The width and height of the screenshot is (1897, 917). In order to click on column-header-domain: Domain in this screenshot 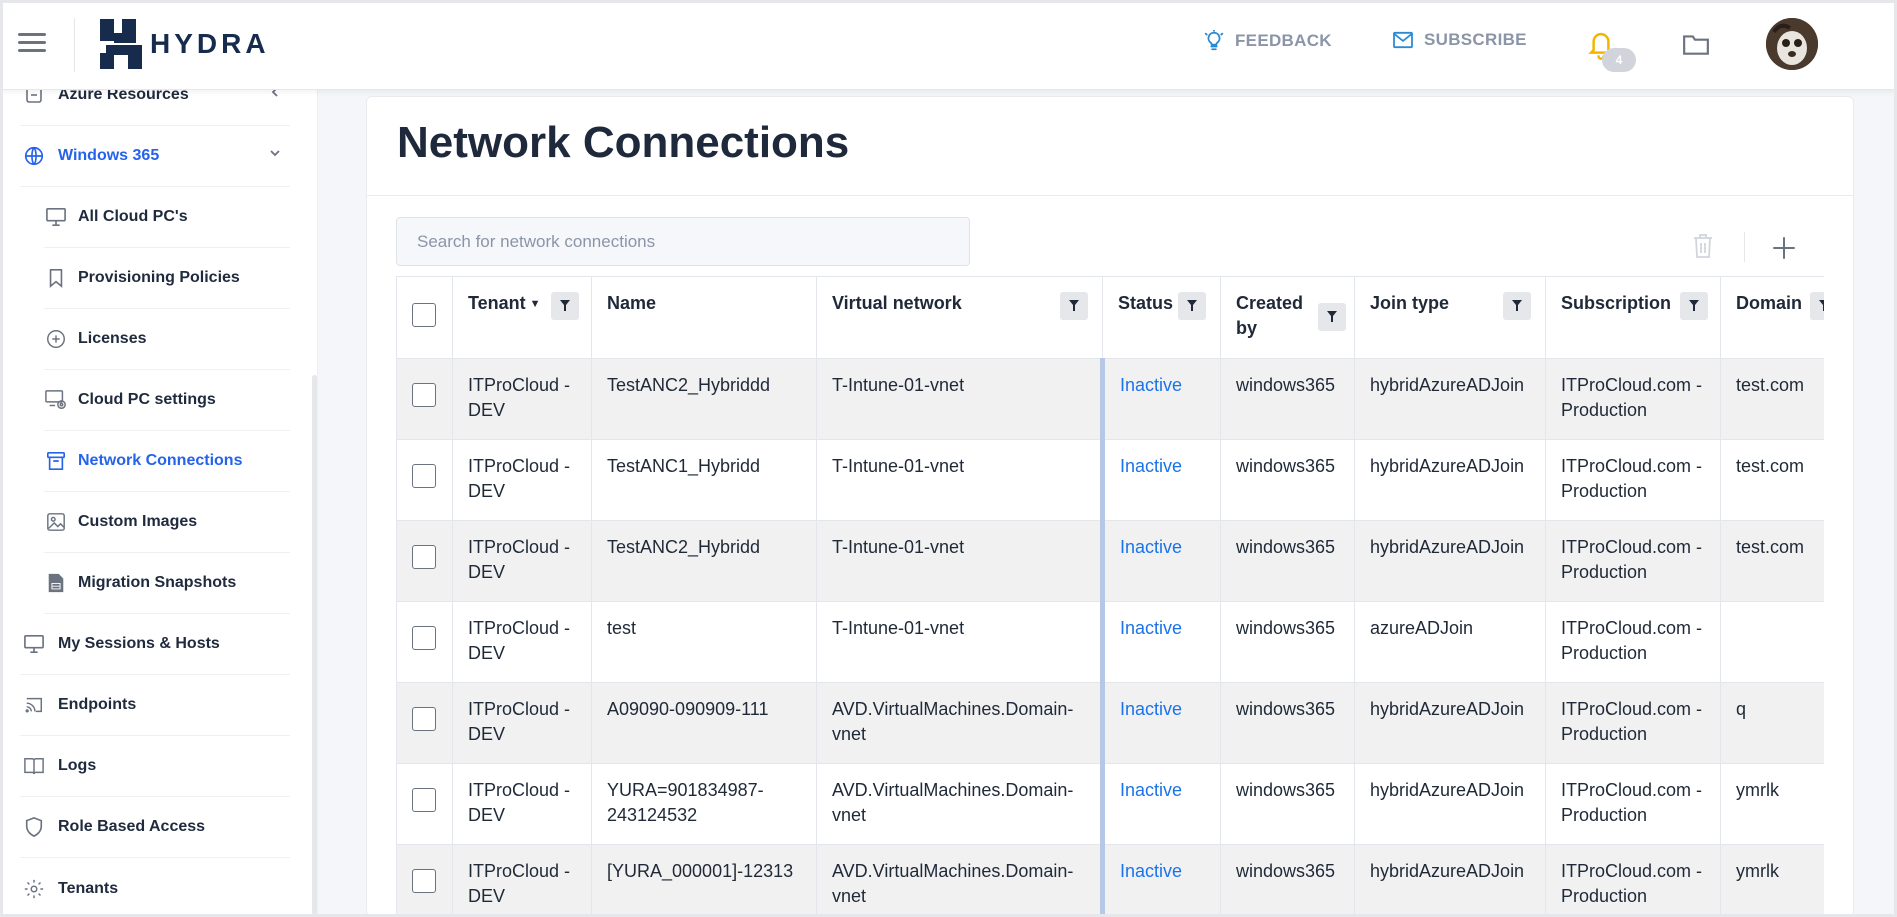, I will do `click(1772, 317)`.